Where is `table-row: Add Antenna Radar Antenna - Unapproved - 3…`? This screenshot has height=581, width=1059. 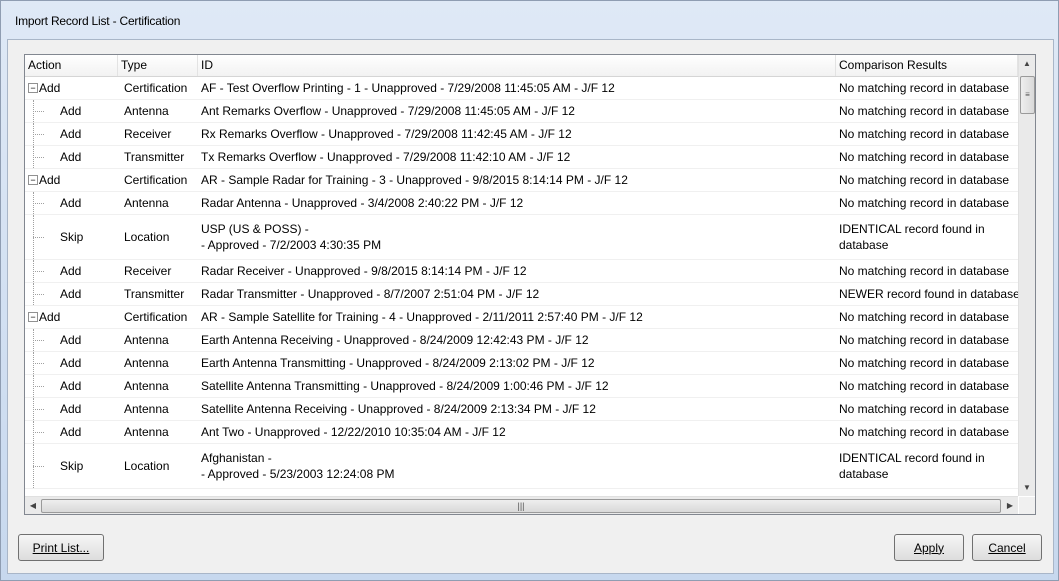 table-row: Add Antenna Radar Antenna - Unapproved - 3… is located at coordinates (521, 203).